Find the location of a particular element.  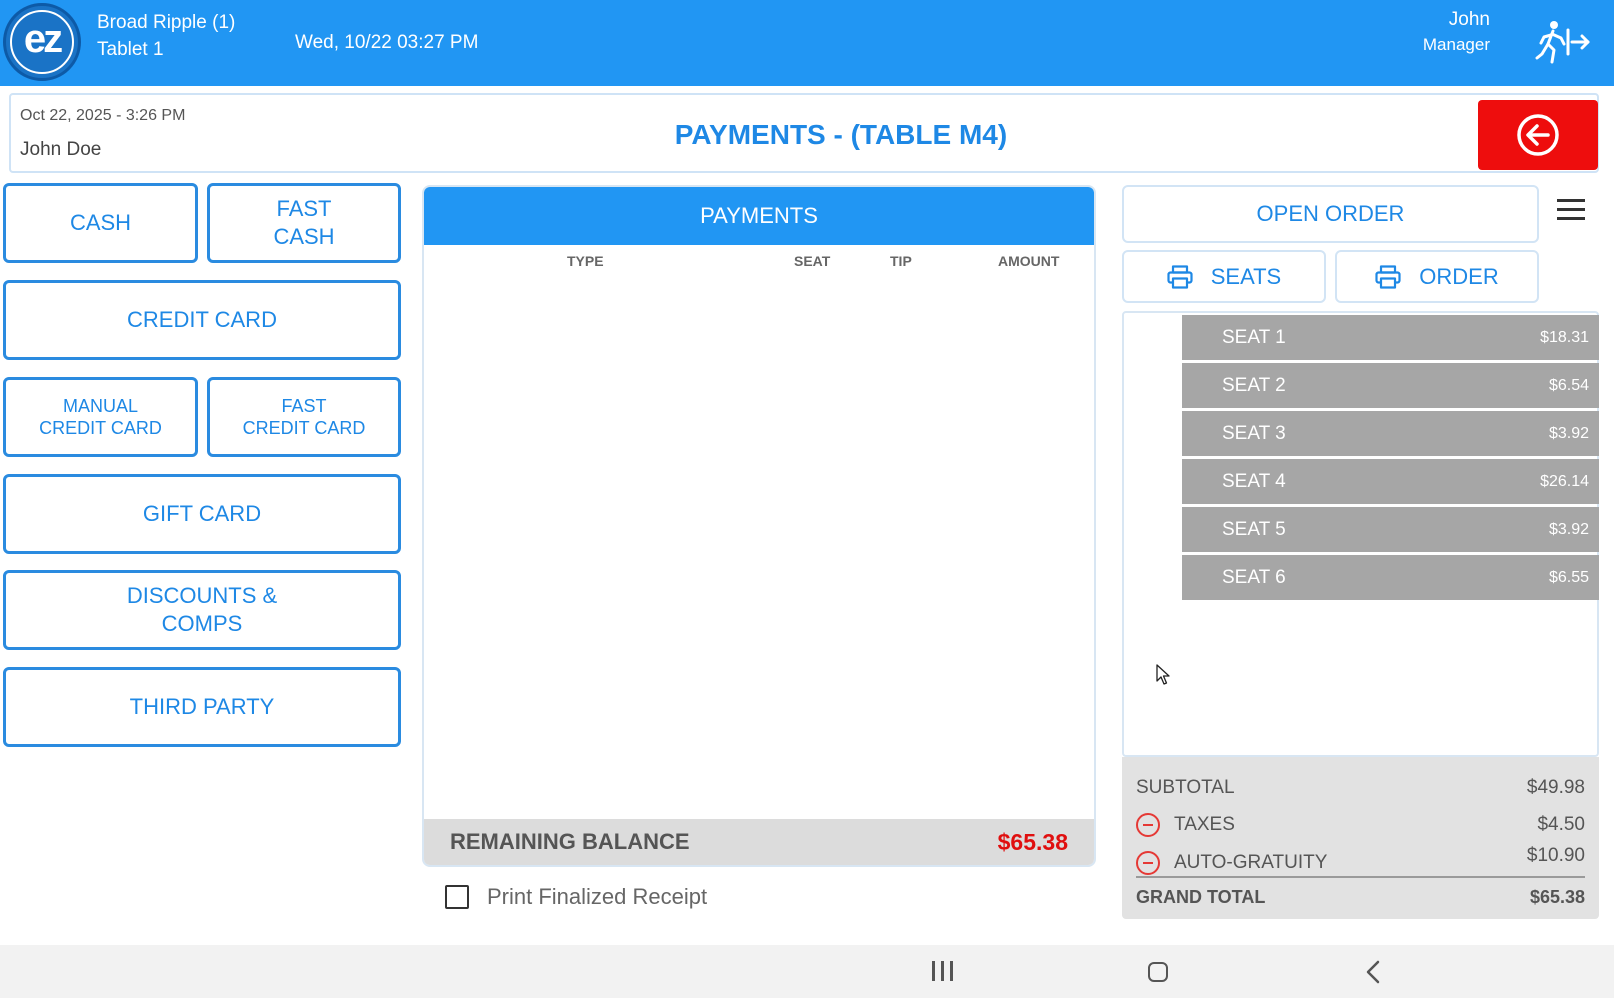

cash-button: CASH is located at coordinates (100, 223).